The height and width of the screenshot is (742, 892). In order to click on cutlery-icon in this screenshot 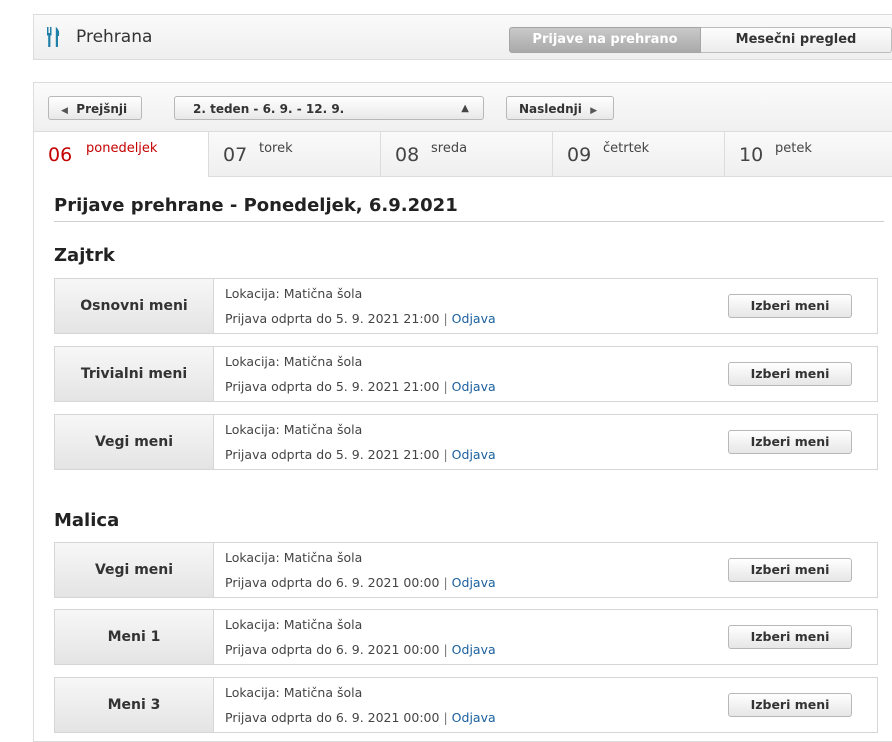, I will do `click(53, 37)`.